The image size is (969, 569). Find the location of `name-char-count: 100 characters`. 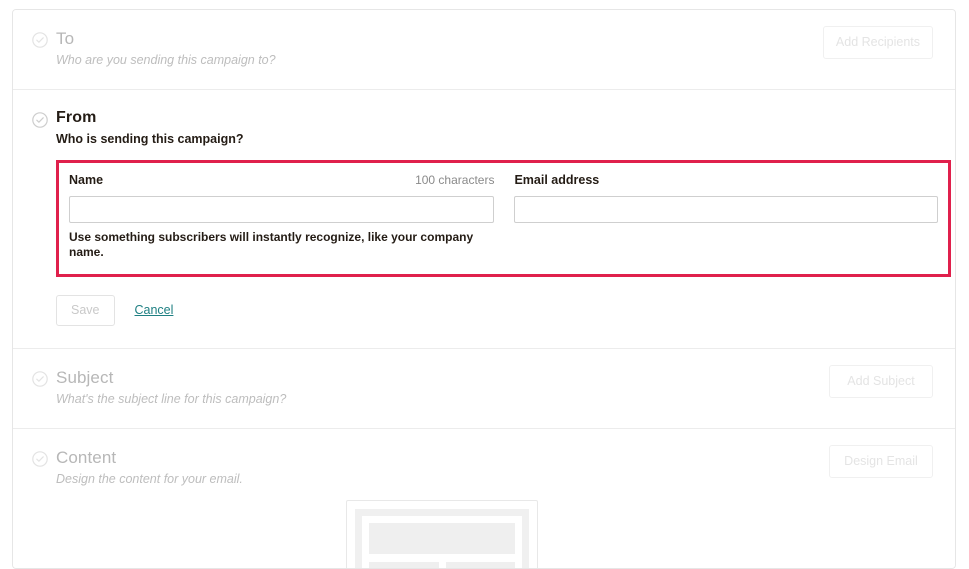

name-char-count: 100 characters is located at coordinates (455, 180).